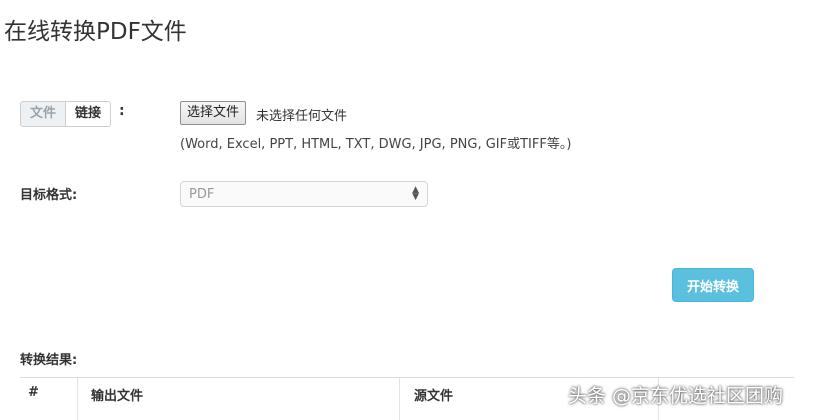 The image size is (820, 420). I want to click on results-label: 转换结果:, so click(49, 360).